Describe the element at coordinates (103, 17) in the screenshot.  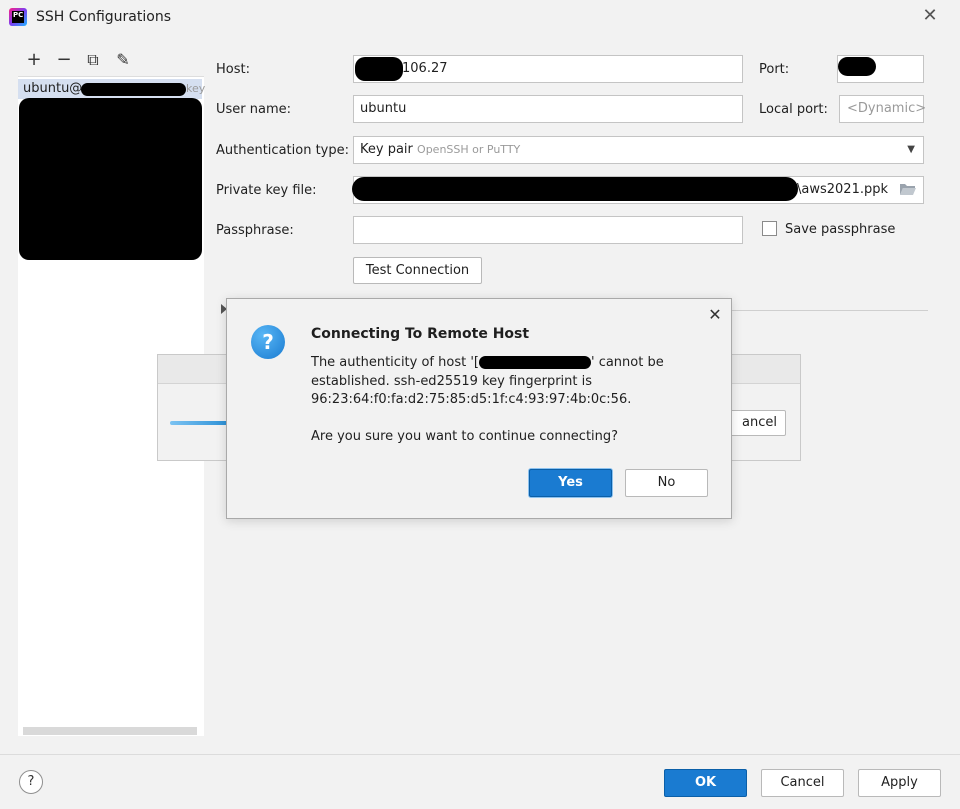
I see `window-title: SSH Configurations` at that location.